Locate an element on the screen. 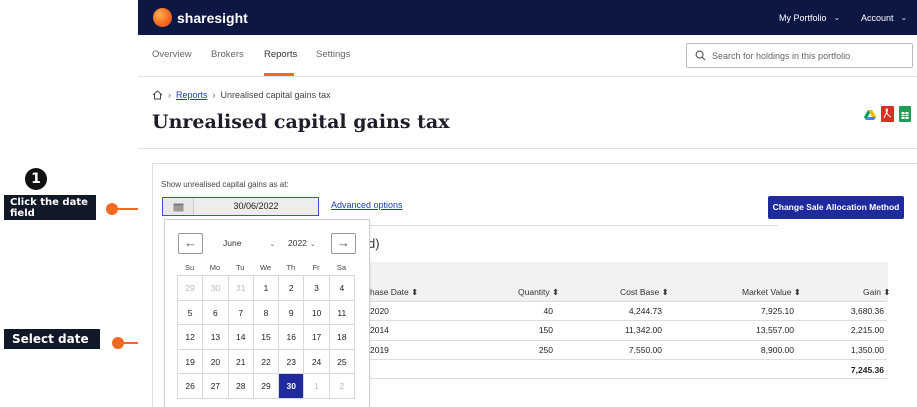 This screenshot has width=917, height=407. calendar-day: 21 is located at coordinates (241, 362).